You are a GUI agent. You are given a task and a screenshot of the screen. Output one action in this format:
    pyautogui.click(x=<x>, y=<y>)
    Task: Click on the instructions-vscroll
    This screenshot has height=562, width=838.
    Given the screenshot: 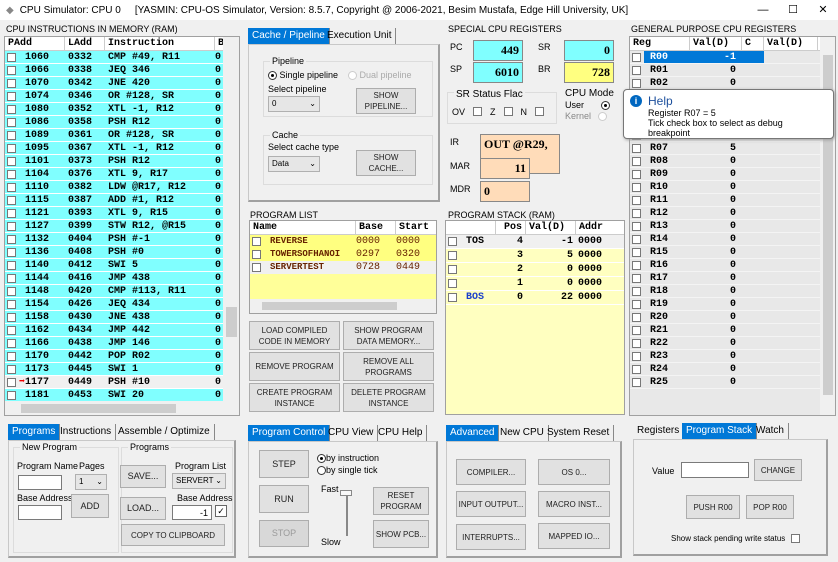 What is the action you would take?
    pyautogui.click(x=231, y=219)
    